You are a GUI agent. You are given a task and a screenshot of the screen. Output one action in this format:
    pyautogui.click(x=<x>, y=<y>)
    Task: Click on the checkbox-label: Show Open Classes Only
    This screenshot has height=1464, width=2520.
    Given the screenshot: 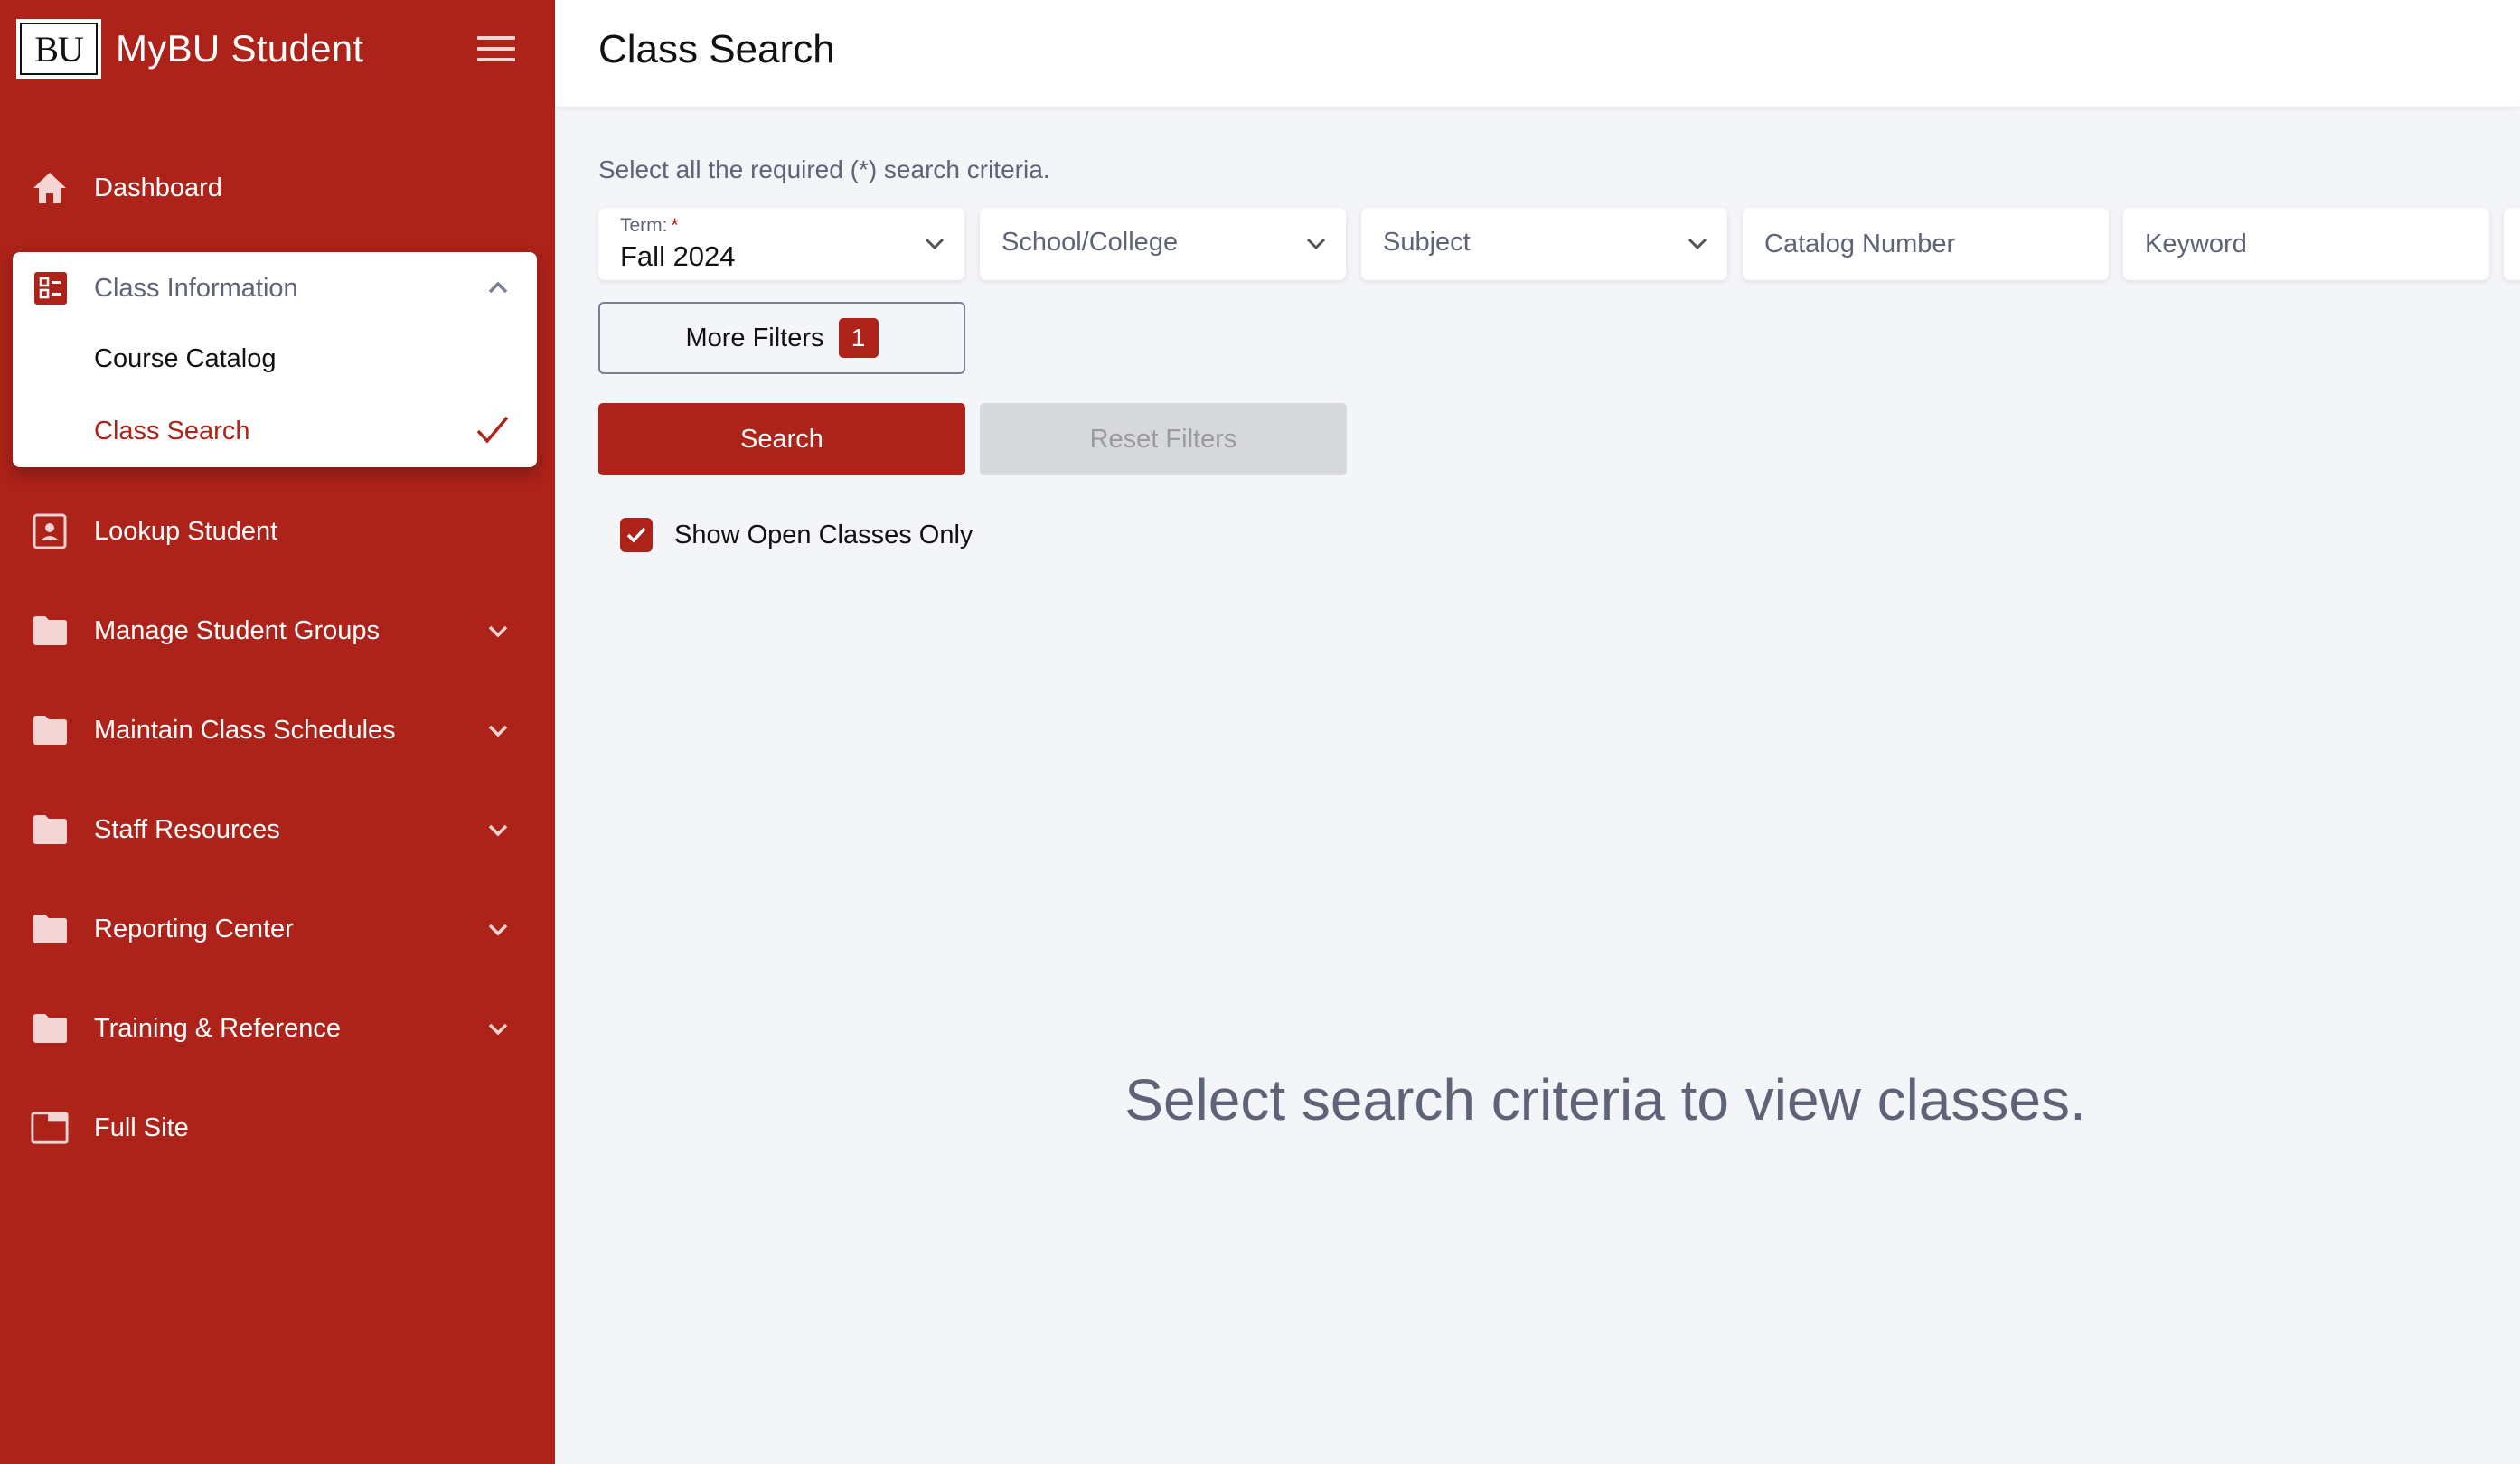 What is the action you would take?
    pyautogui.click(x=824, y=534)
    